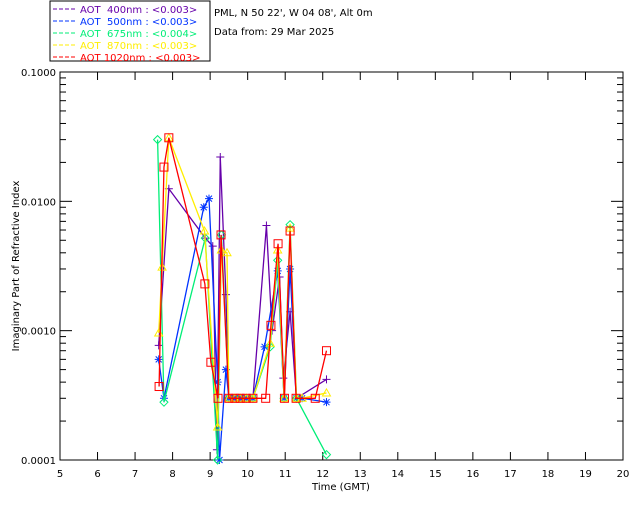 The image size is (640, 512). I want to click on x-tick-label: 15, so click(435, 474).